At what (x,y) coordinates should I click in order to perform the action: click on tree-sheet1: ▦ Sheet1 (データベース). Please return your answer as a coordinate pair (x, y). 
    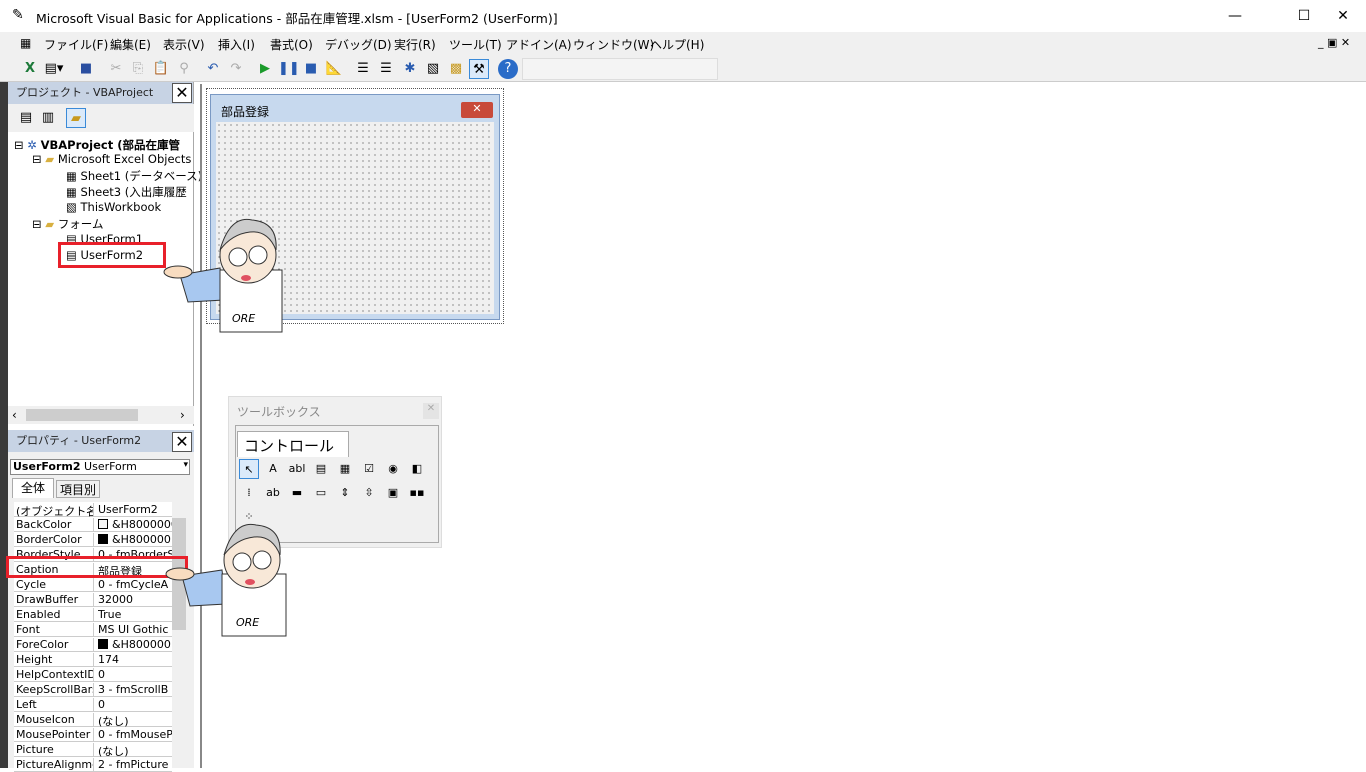
    Looking at the image, I should click on (134, 176).